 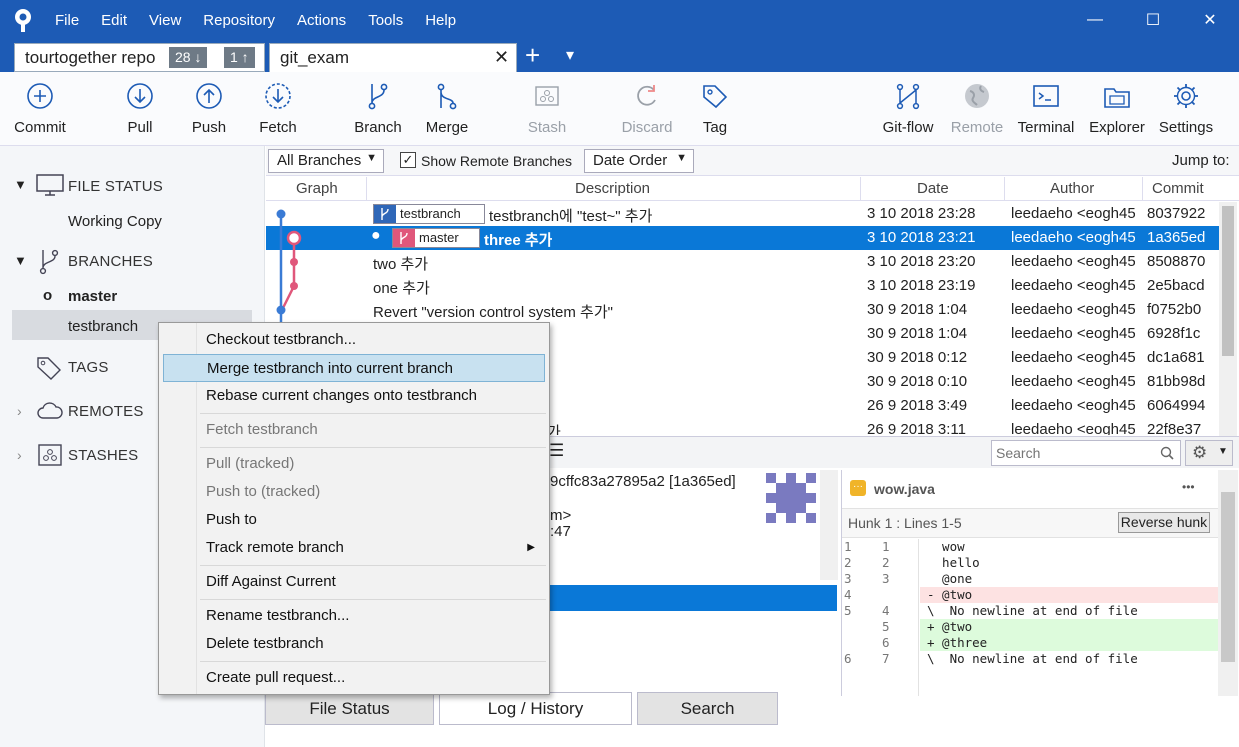 I want to click on minimize-button: —, so click(x=1095, y=20).